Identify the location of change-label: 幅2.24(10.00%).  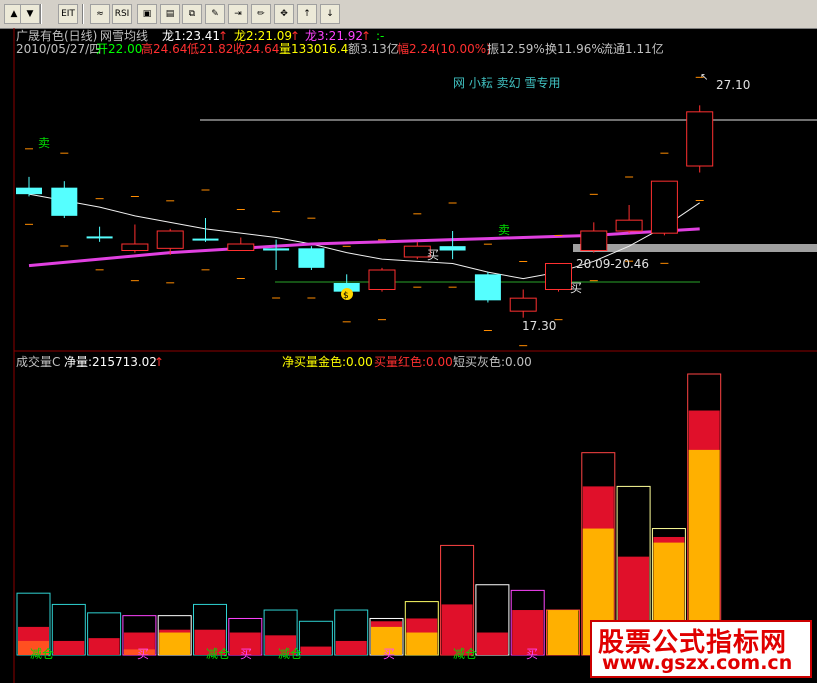
(444, 48).